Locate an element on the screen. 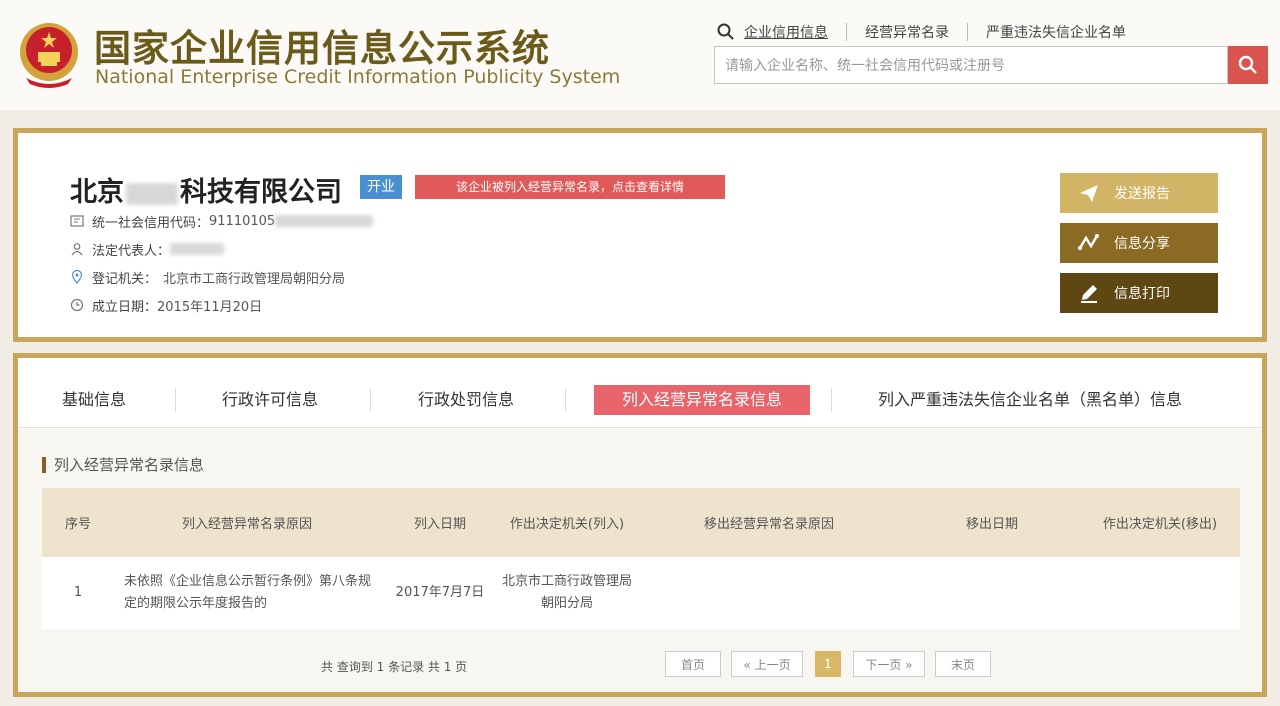 The image size is (1280, 706). cell-authority-out is located at coordinates (1160, 593).